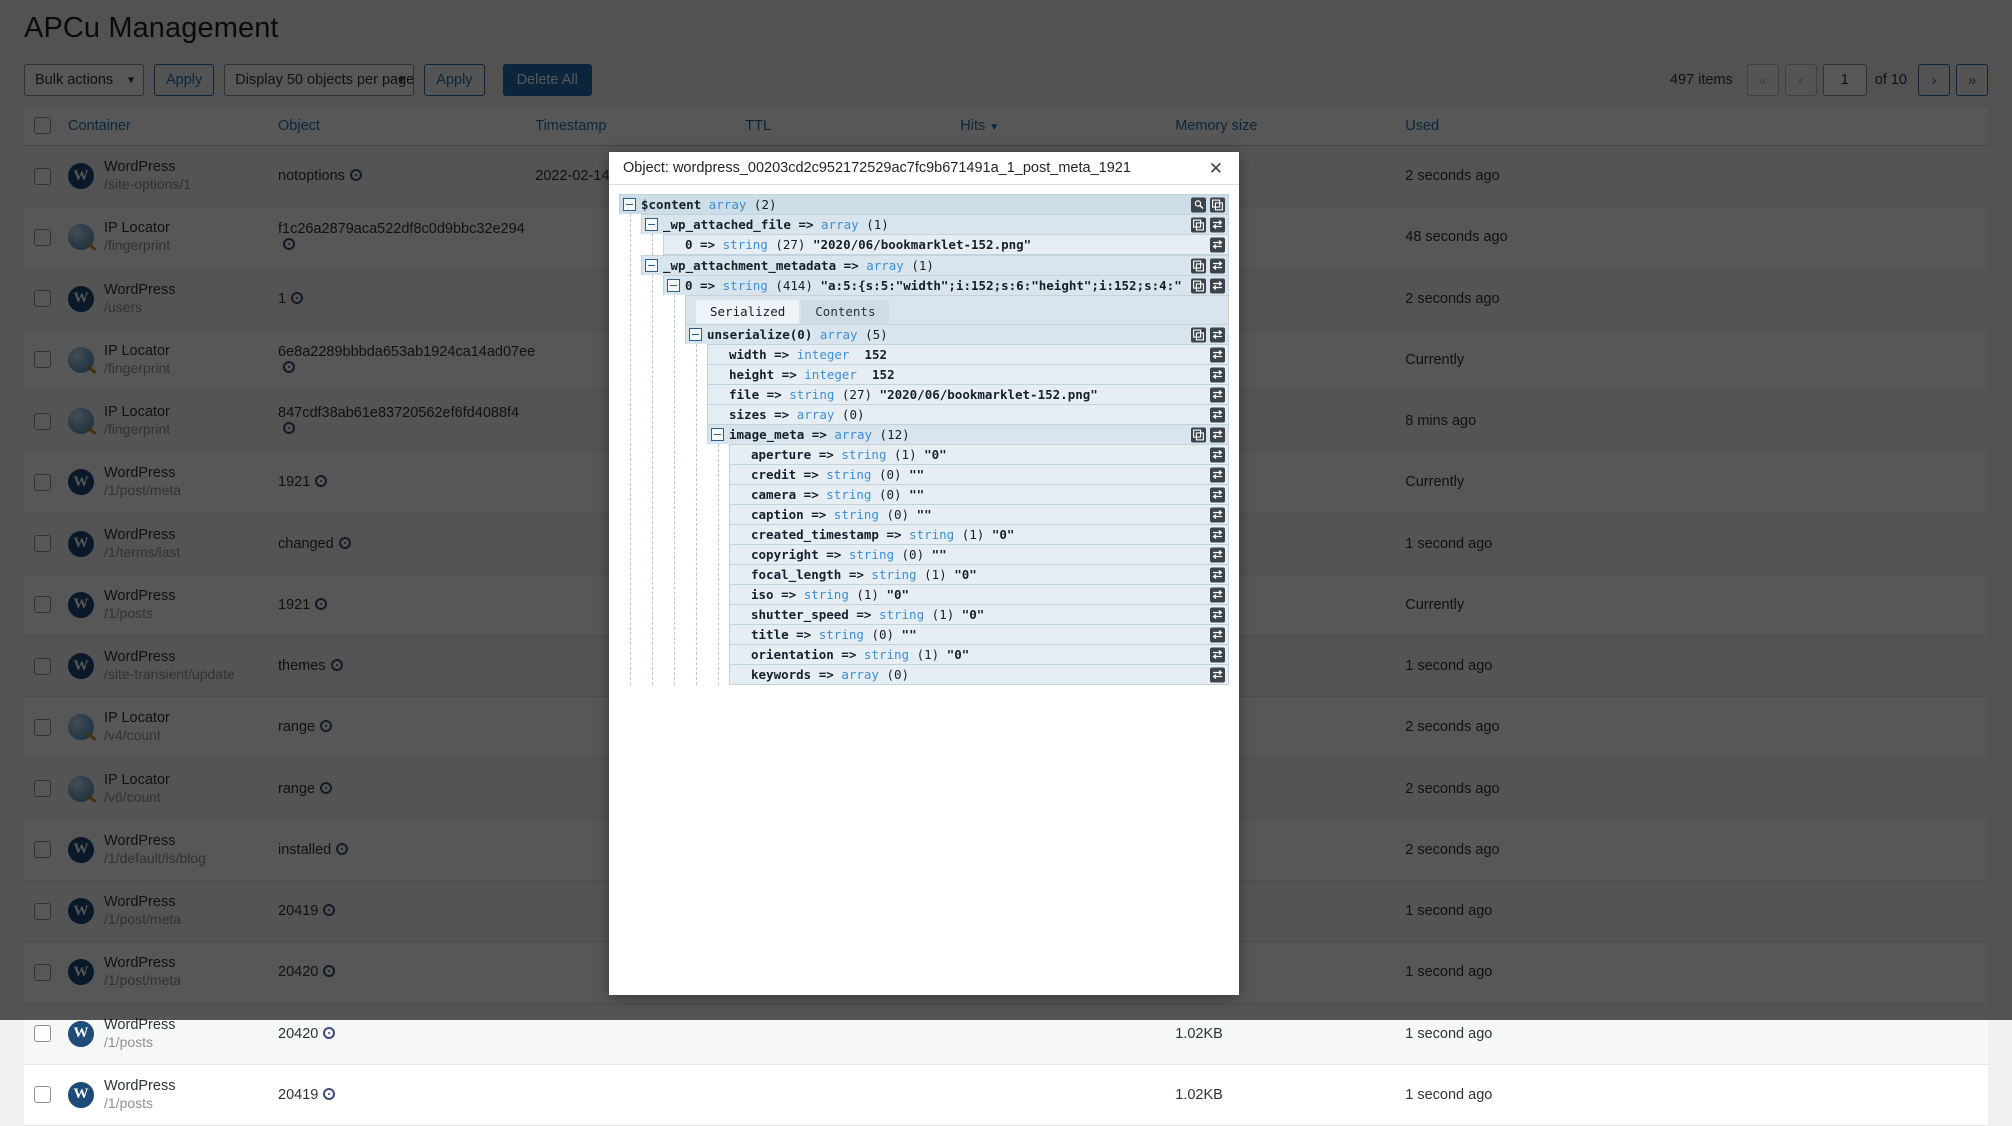 The image size is (2012, 1126). I want to click on search-icon, so click(1198, 204).